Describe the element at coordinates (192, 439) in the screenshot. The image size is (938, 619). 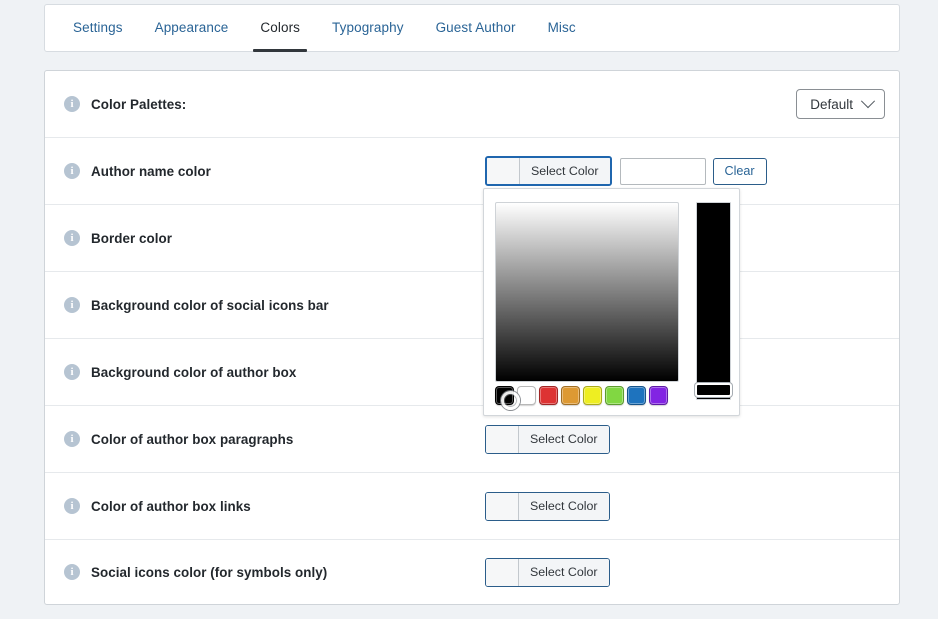
I see `row-label-author-box-paragraphs: Color of author box paragraphs` at that location.